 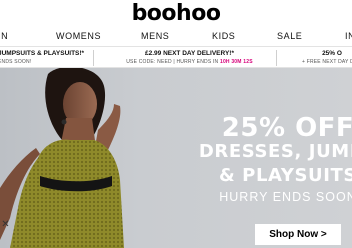 I want to click on headline-hurry: HURRY ENDS SOON, so click(x=285, y=197).